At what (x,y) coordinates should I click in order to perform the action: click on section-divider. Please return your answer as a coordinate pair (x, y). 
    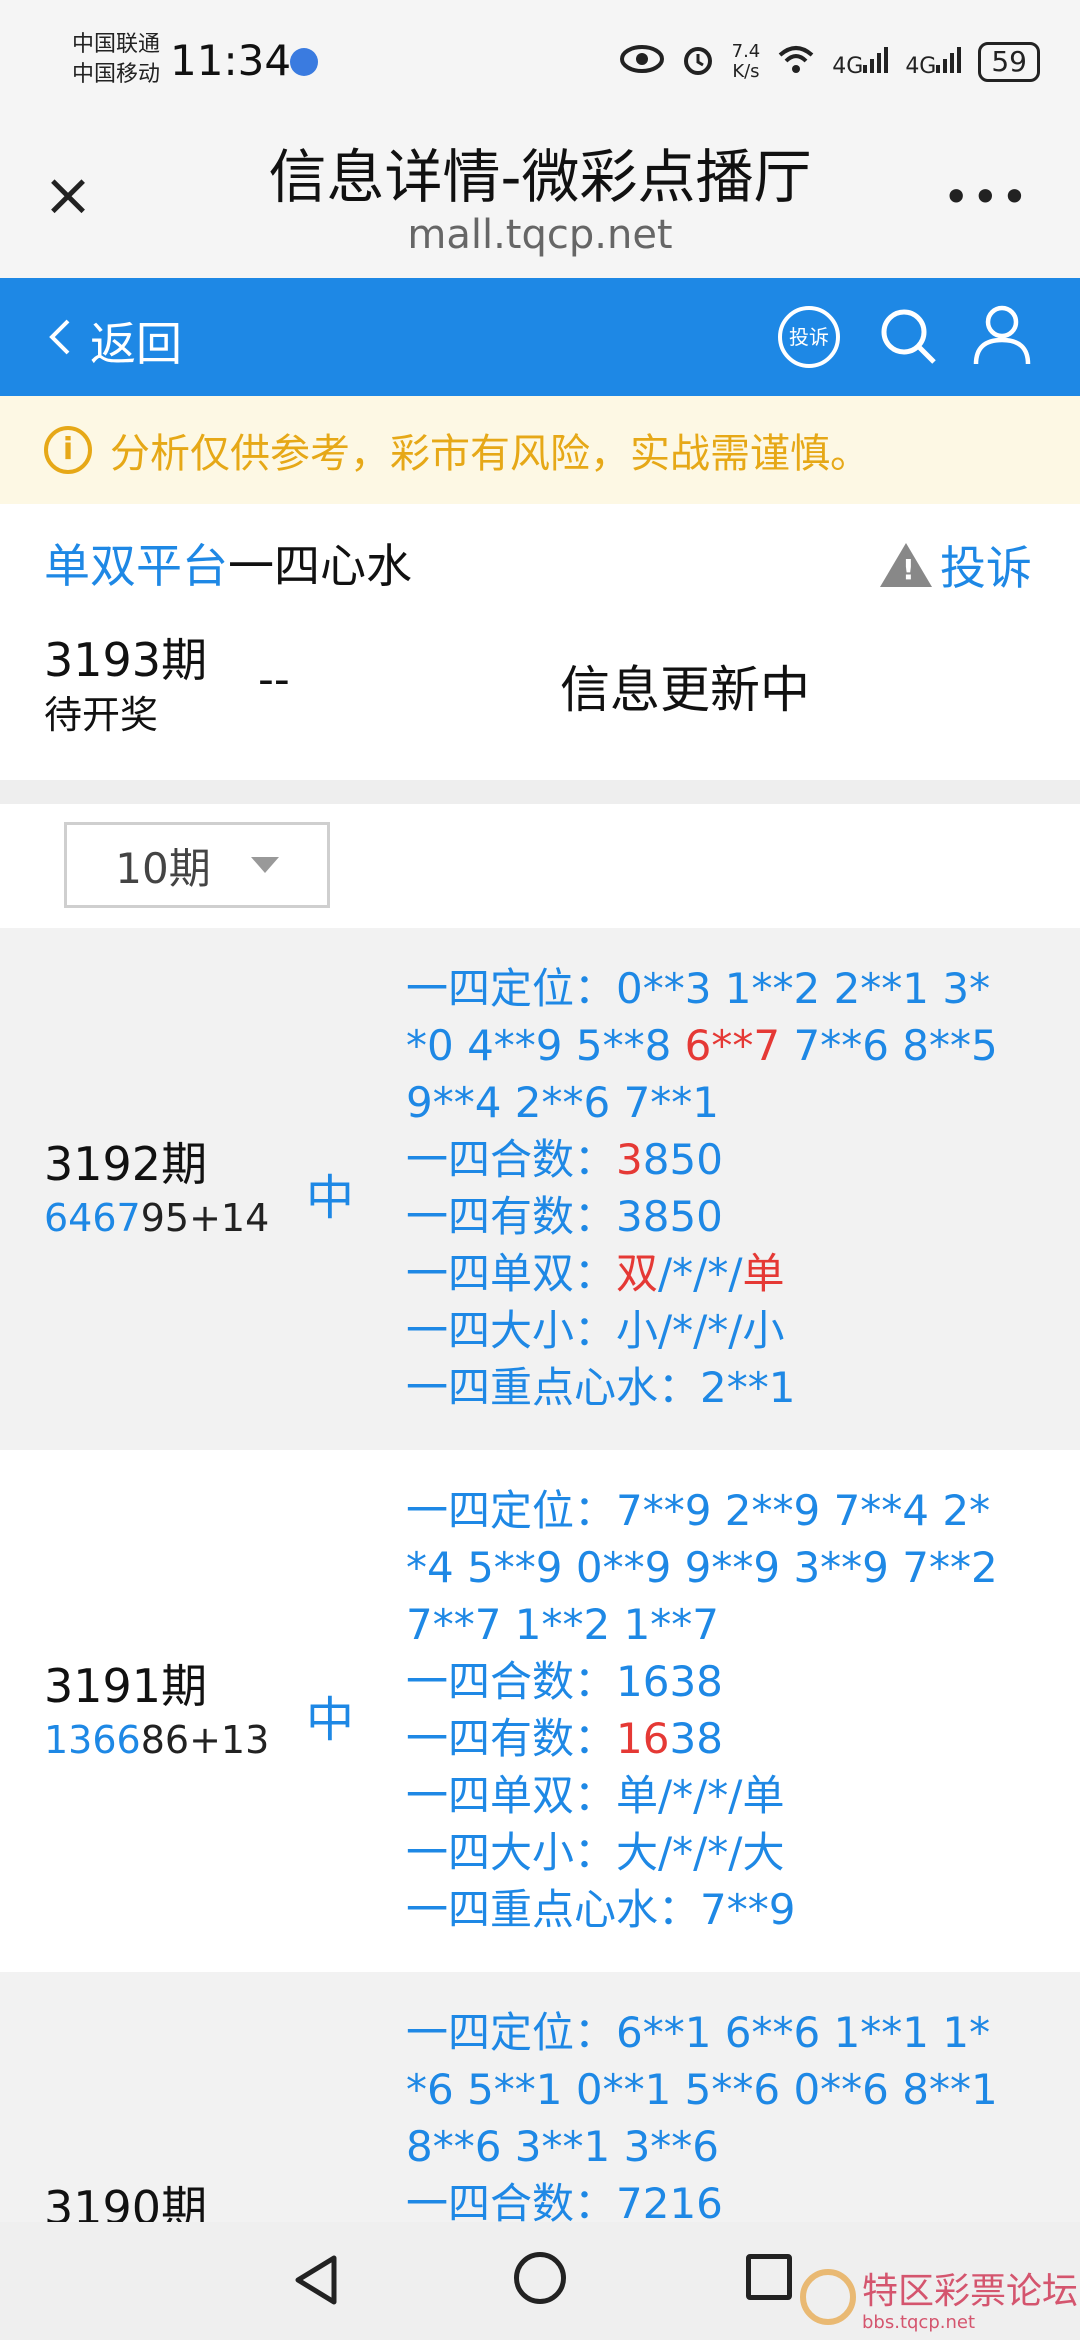
    Looking at the image, I should click on (540, 792).